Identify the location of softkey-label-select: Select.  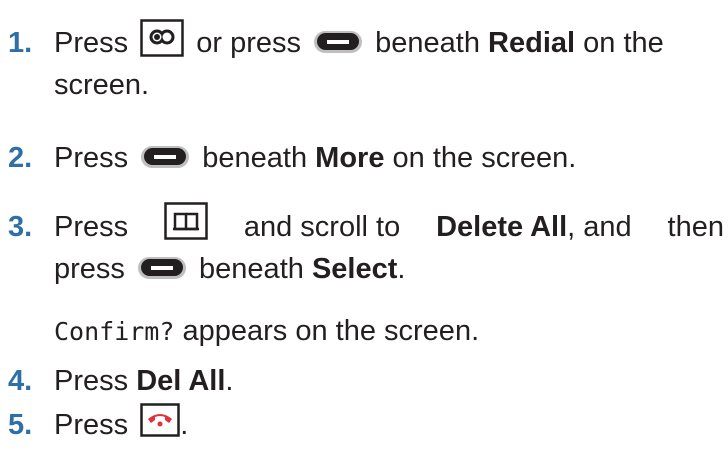
(354, 269).